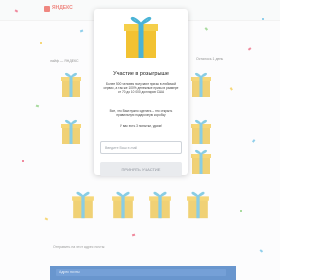  What do you see at coordinates (141, 169) in the screenshot?
I see `participate-button: ПРИНЯТЬ УЧАСТИЕ` at bounding box center [141, 169].